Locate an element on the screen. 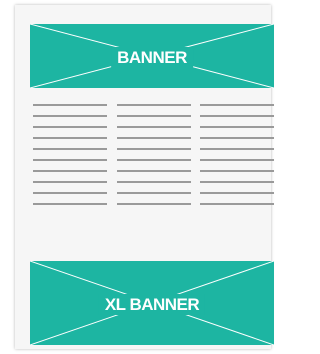  xl-banner-label: XL BANNER is located at coordinates (152, 304).